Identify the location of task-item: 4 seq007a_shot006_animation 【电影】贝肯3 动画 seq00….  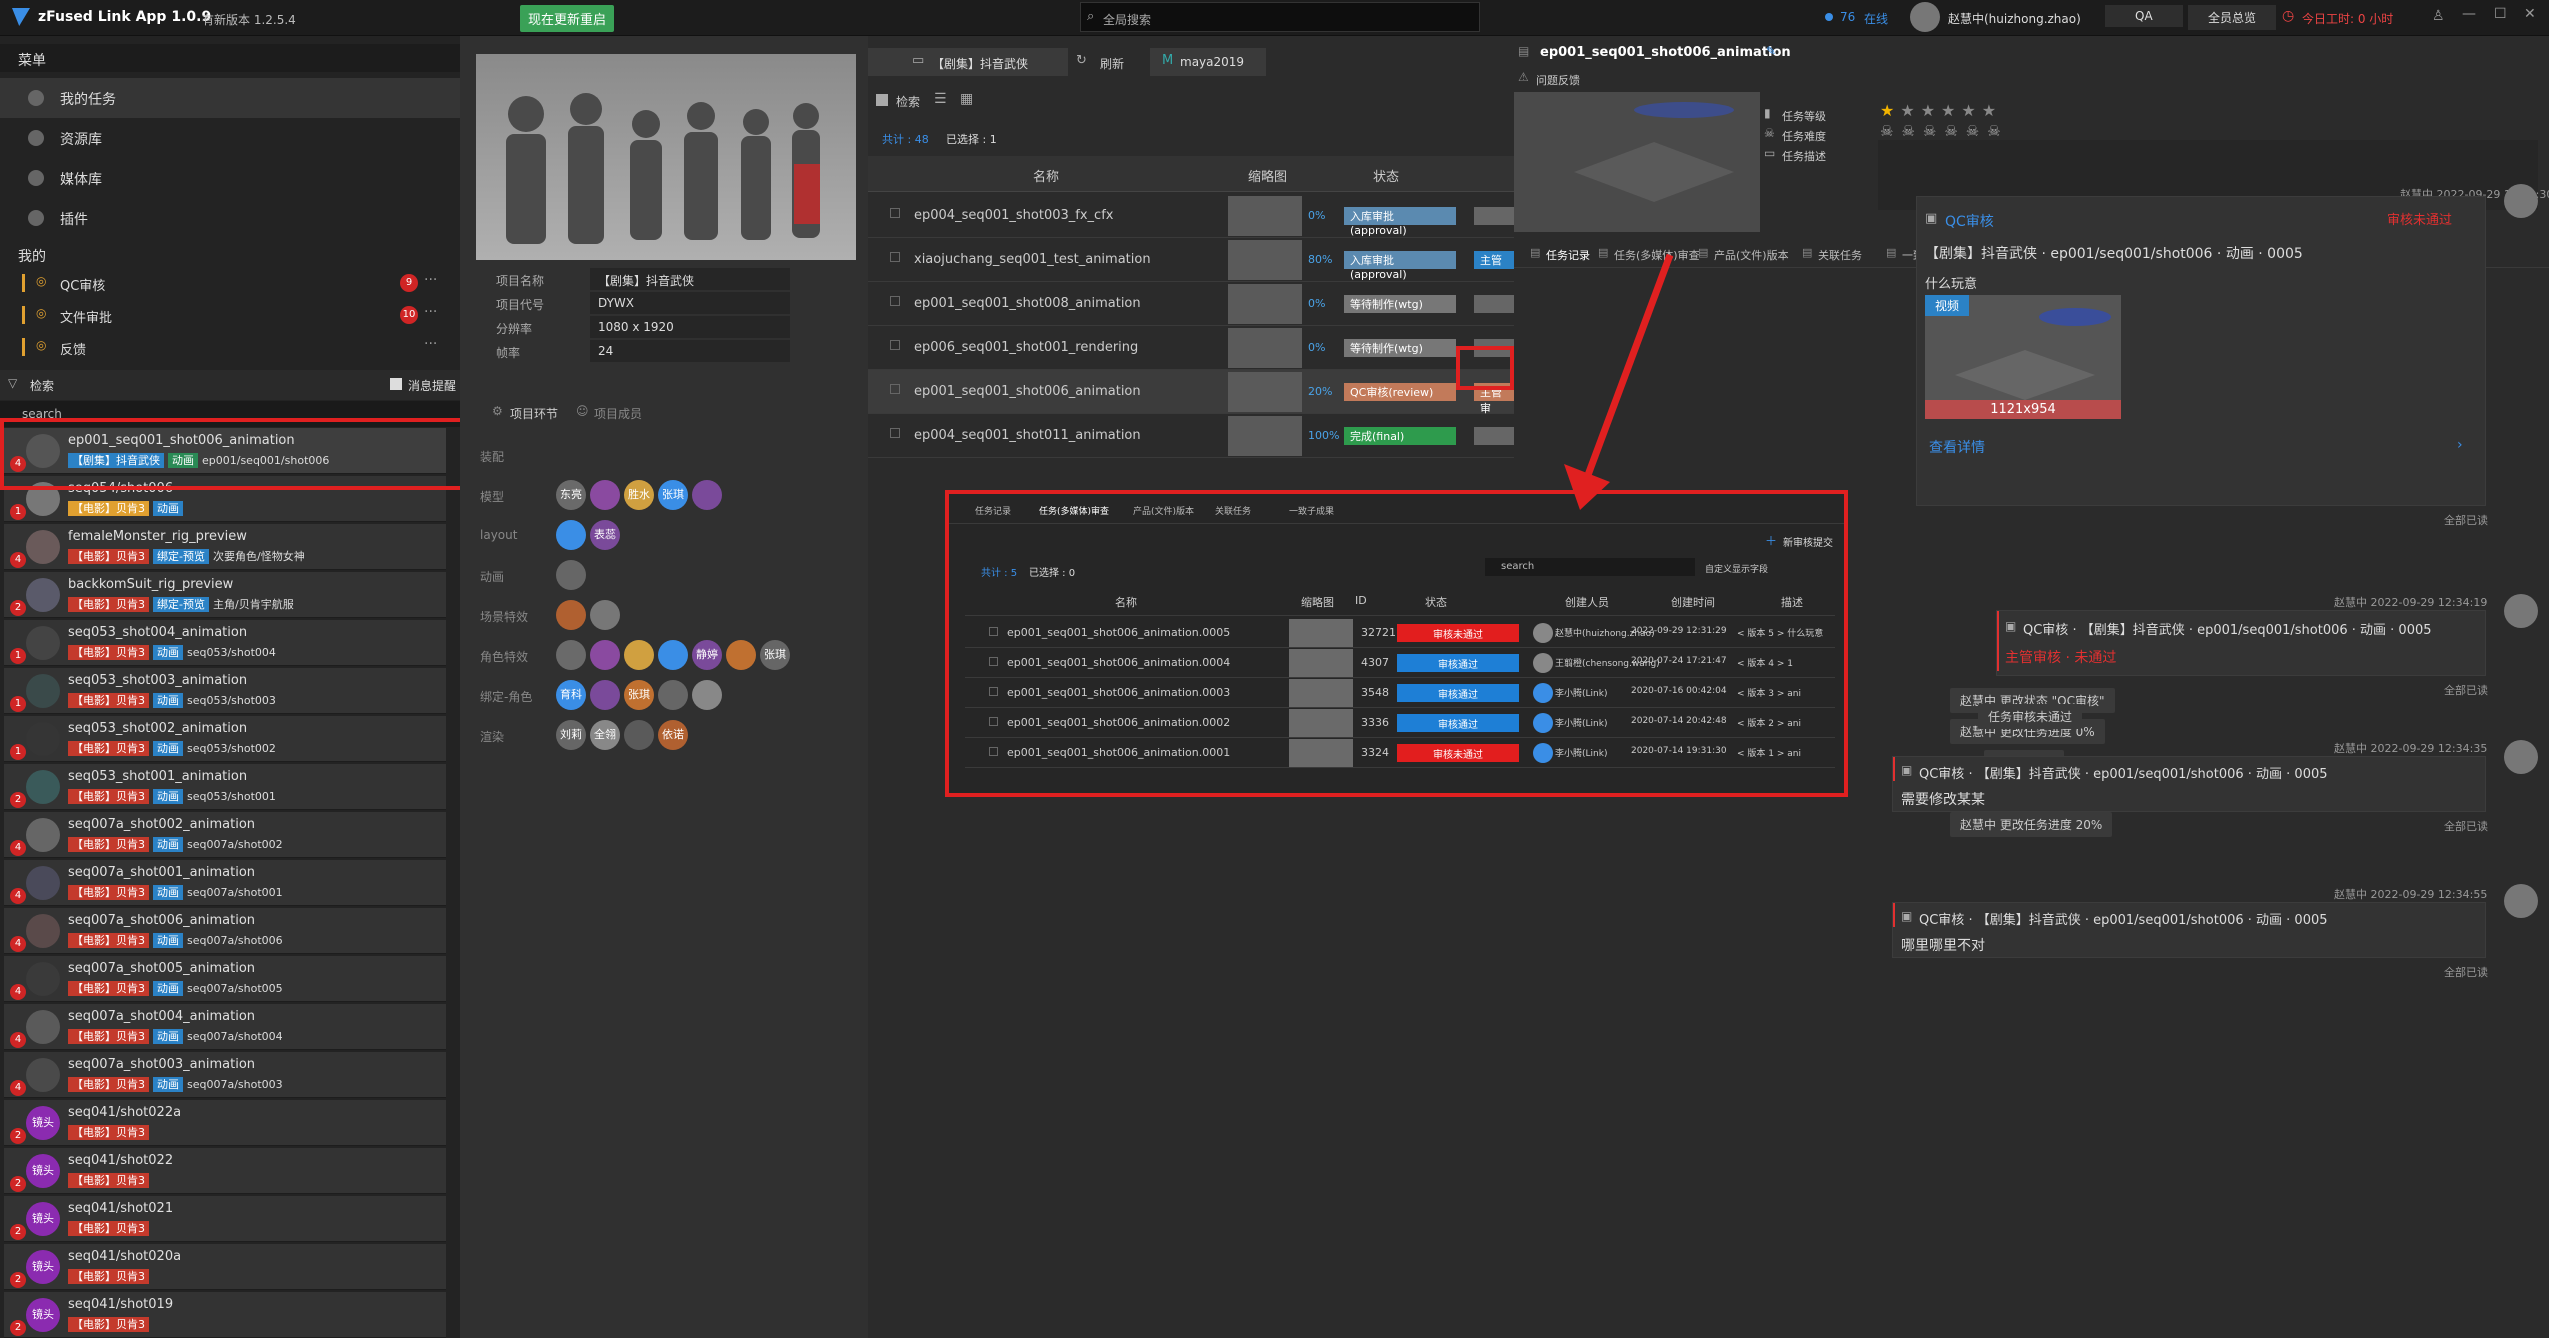
(225, 931).